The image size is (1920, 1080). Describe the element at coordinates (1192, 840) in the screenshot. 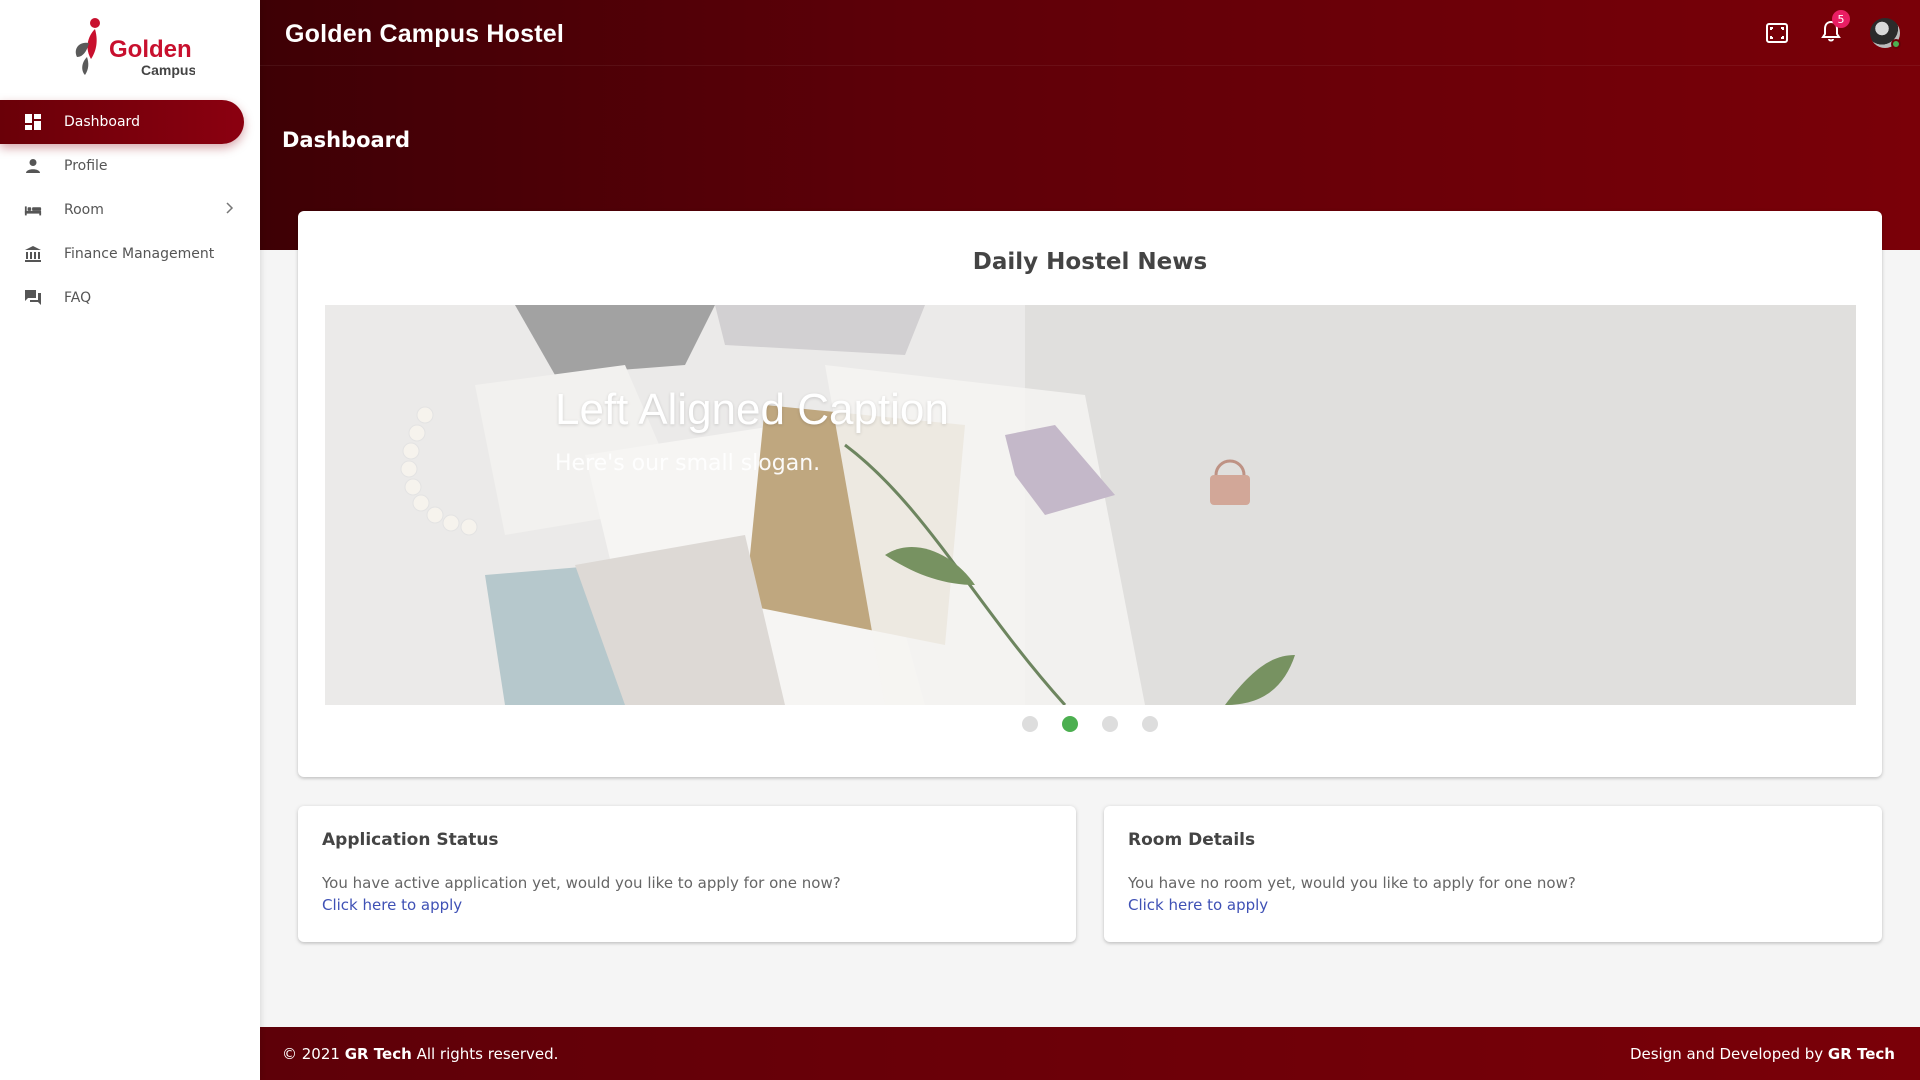

I see `card-title: Room Details` at that location.